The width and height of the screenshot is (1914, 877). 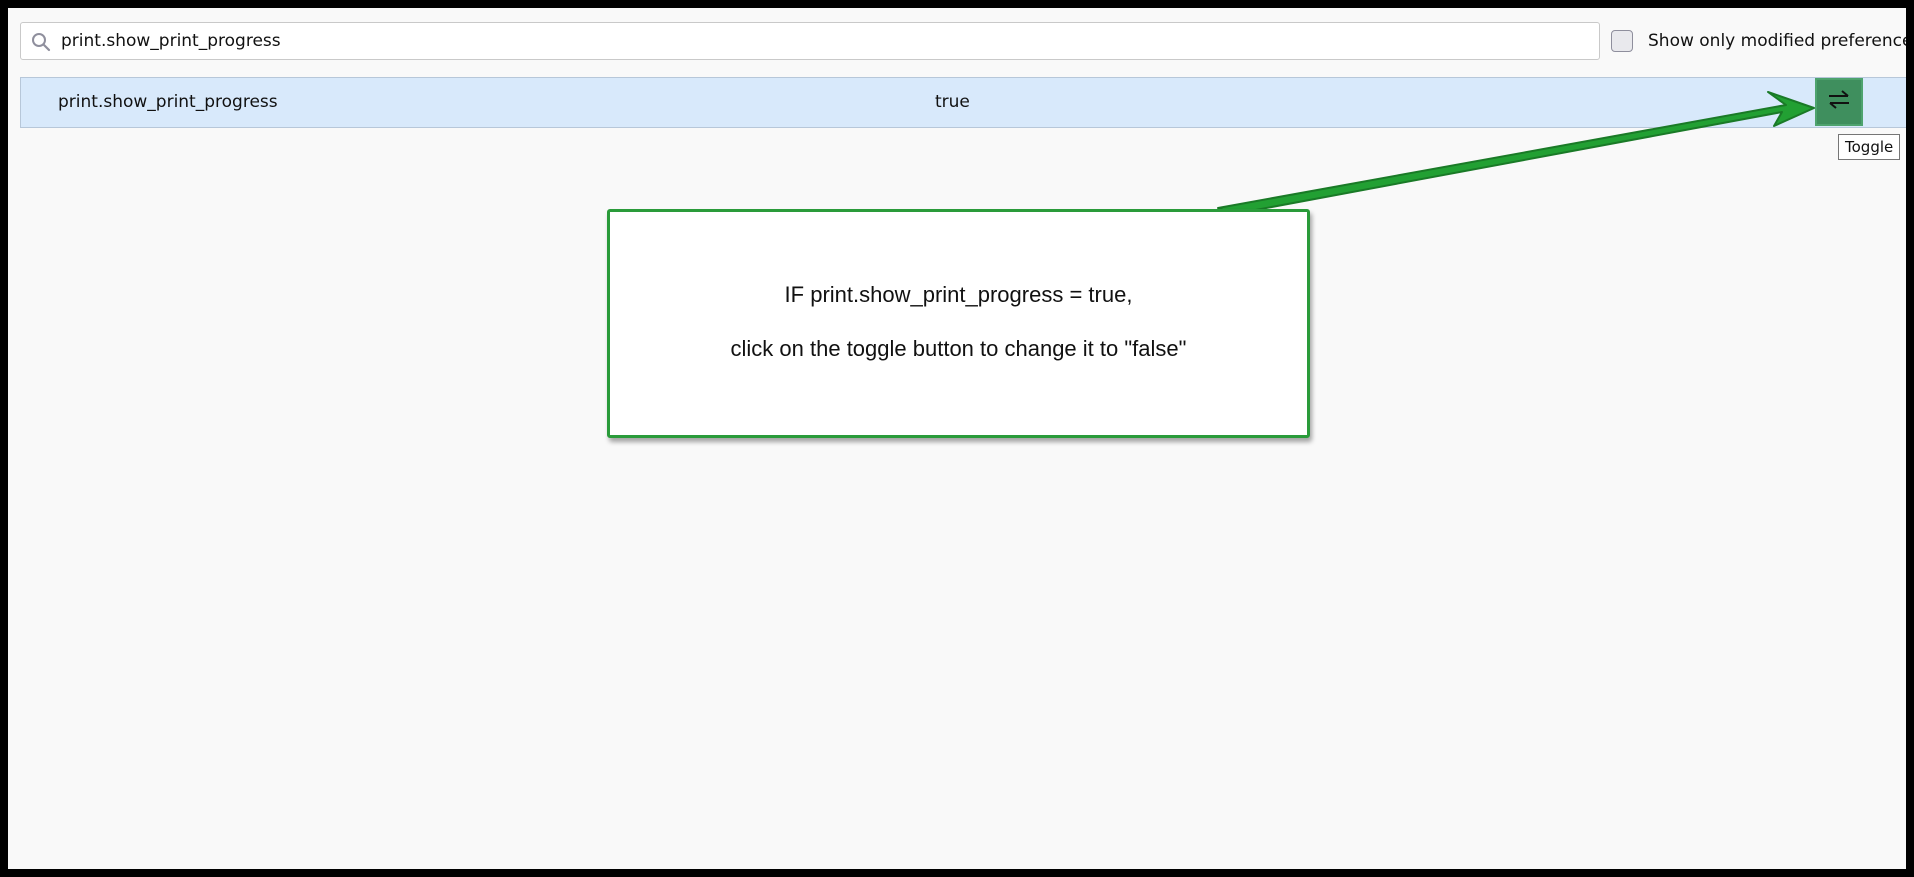 What do you see at coordinates (952, 102) in the screenshot?
I see `preference-value: true` at bounding box center [952, 102].